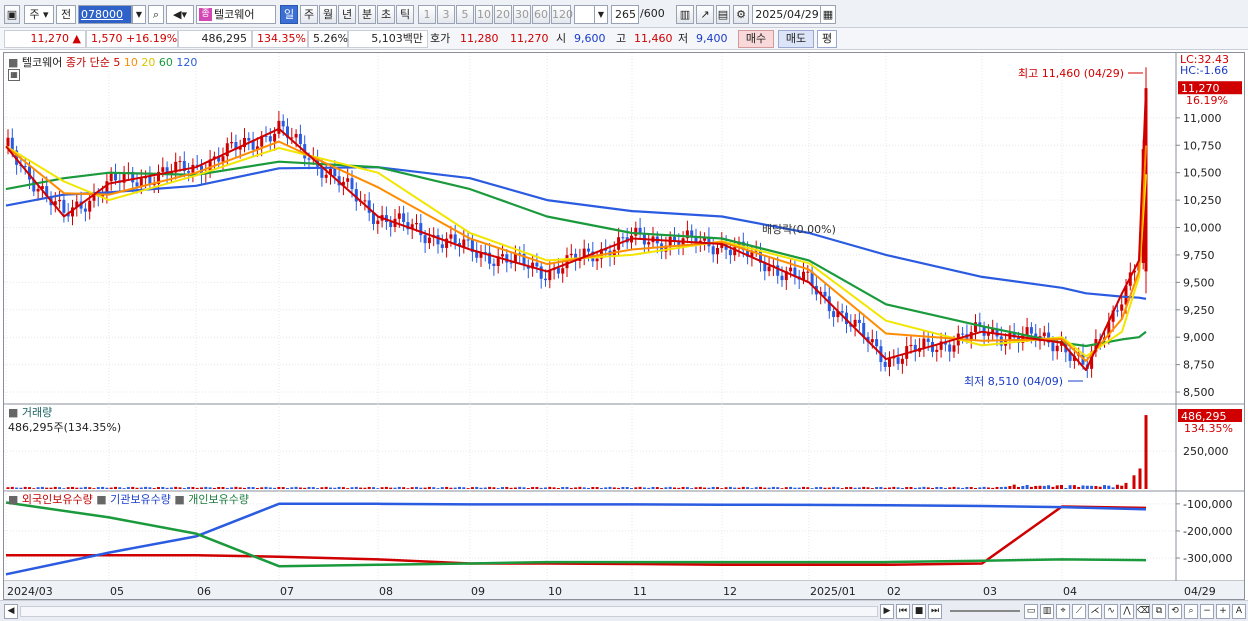 The width and height of the screenshot is (1248, 621). Describe the element at coordinates (723, 14) in the screenshot. I see `save-icon: ▤` at that location.